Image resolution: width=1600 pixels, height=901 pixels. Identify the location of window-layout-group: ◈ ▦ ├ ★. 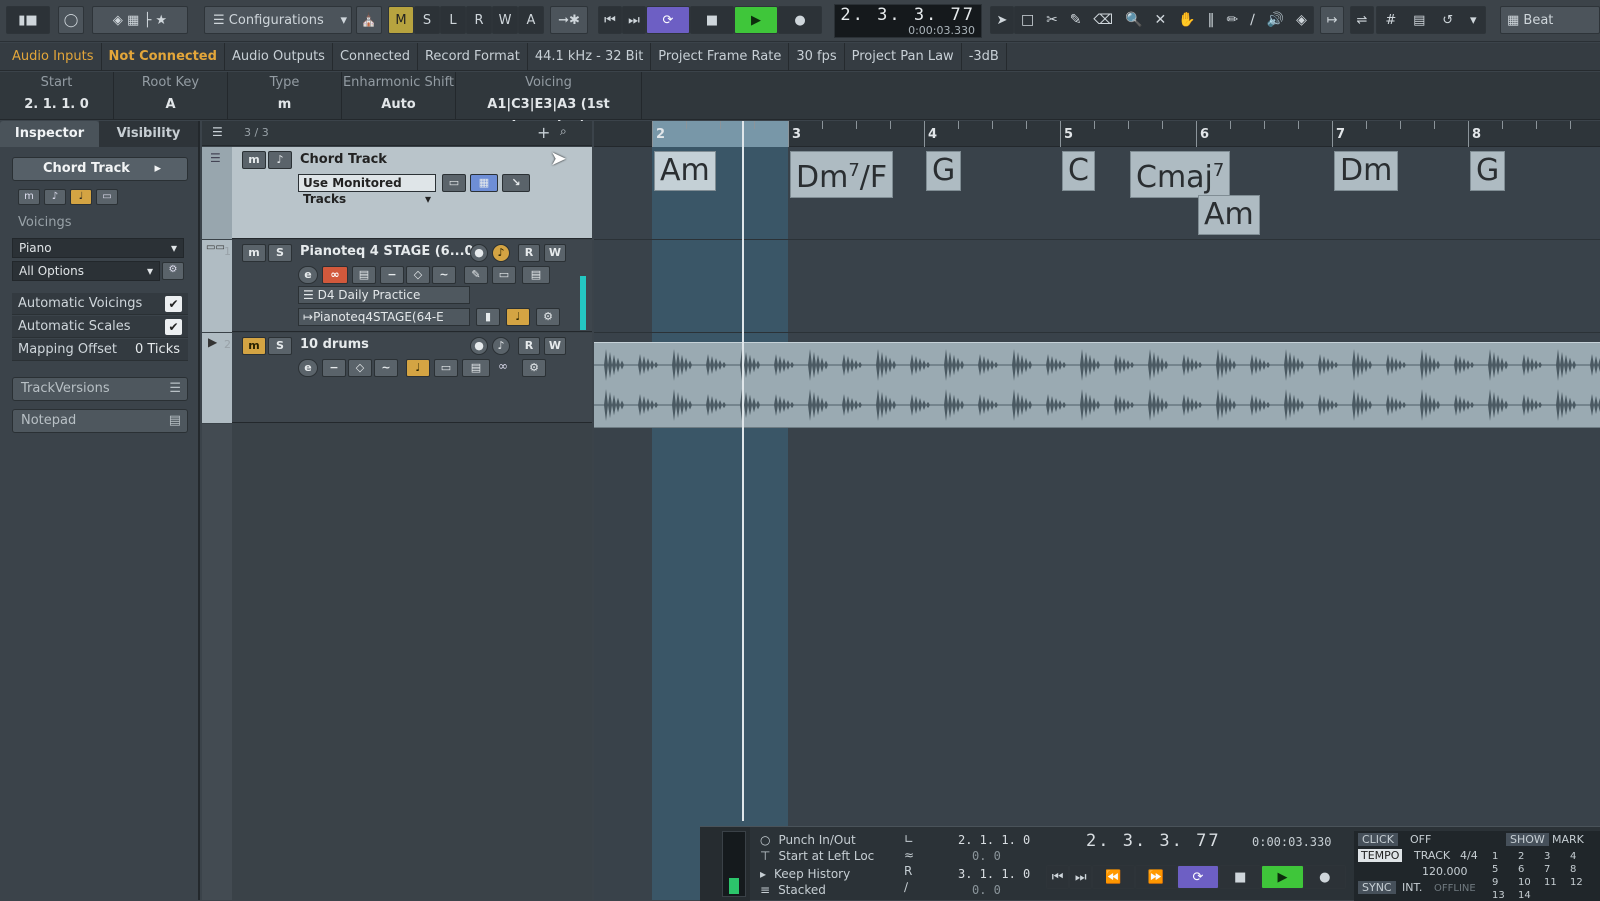
(140, 20).